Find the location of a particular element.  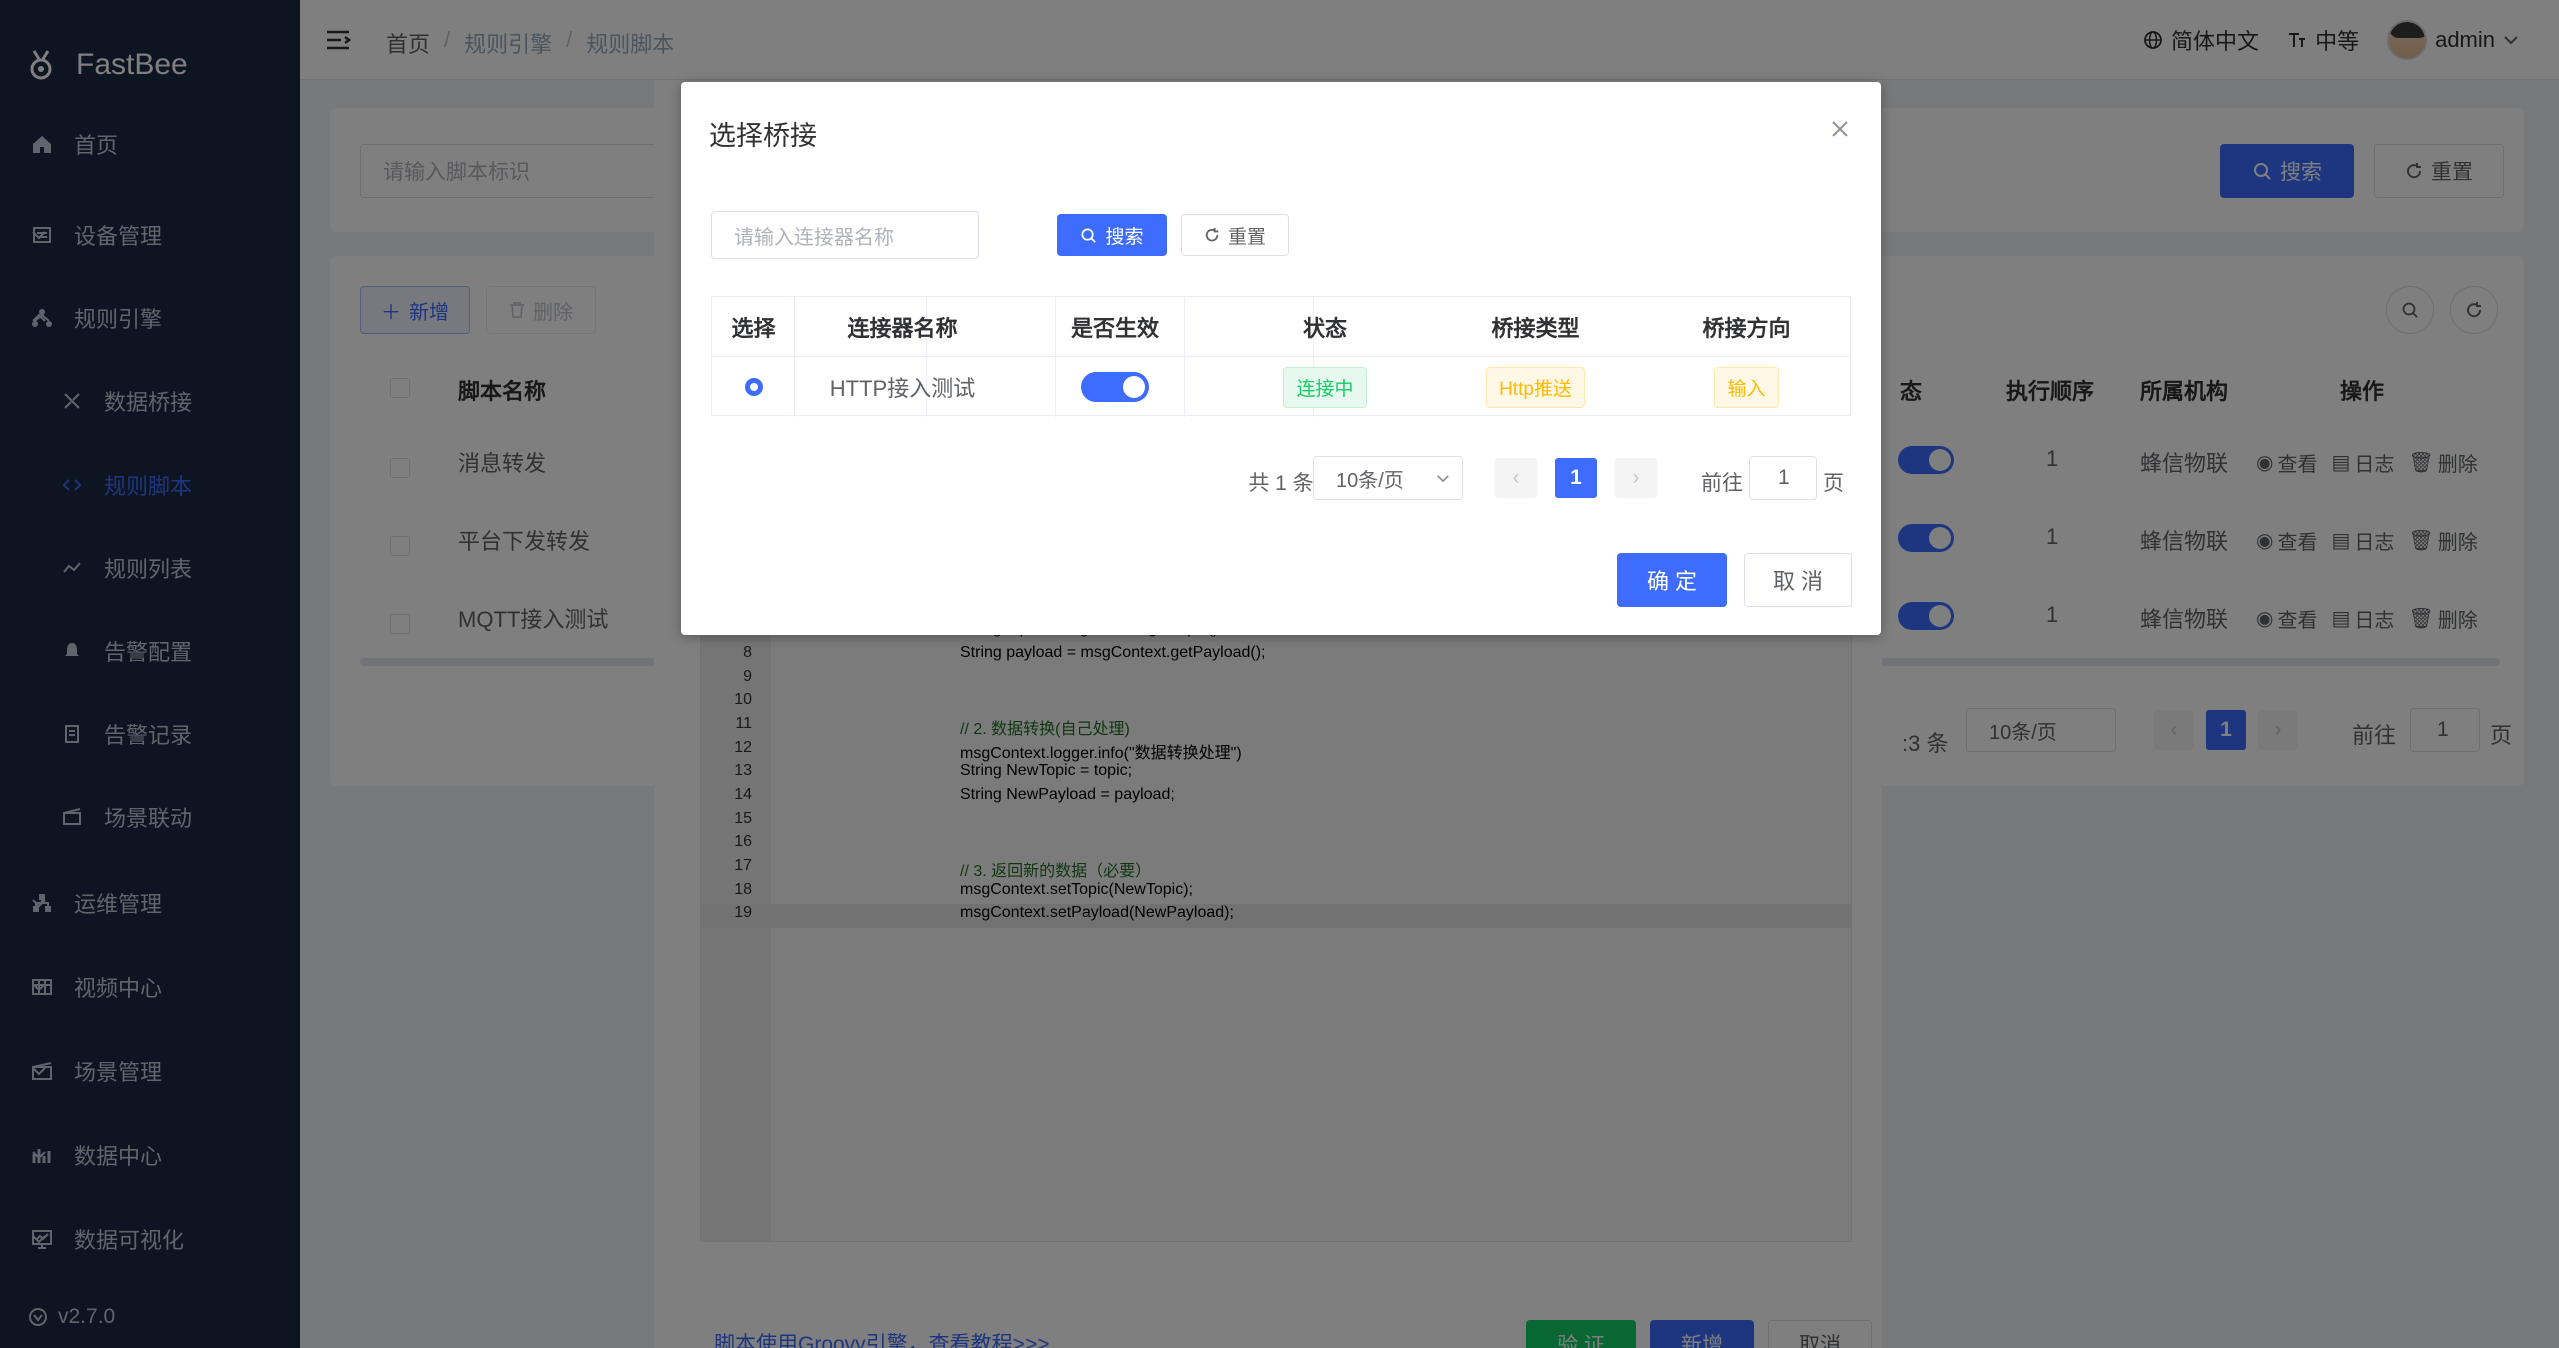

search-icon is located at coordinates (1088, 235).